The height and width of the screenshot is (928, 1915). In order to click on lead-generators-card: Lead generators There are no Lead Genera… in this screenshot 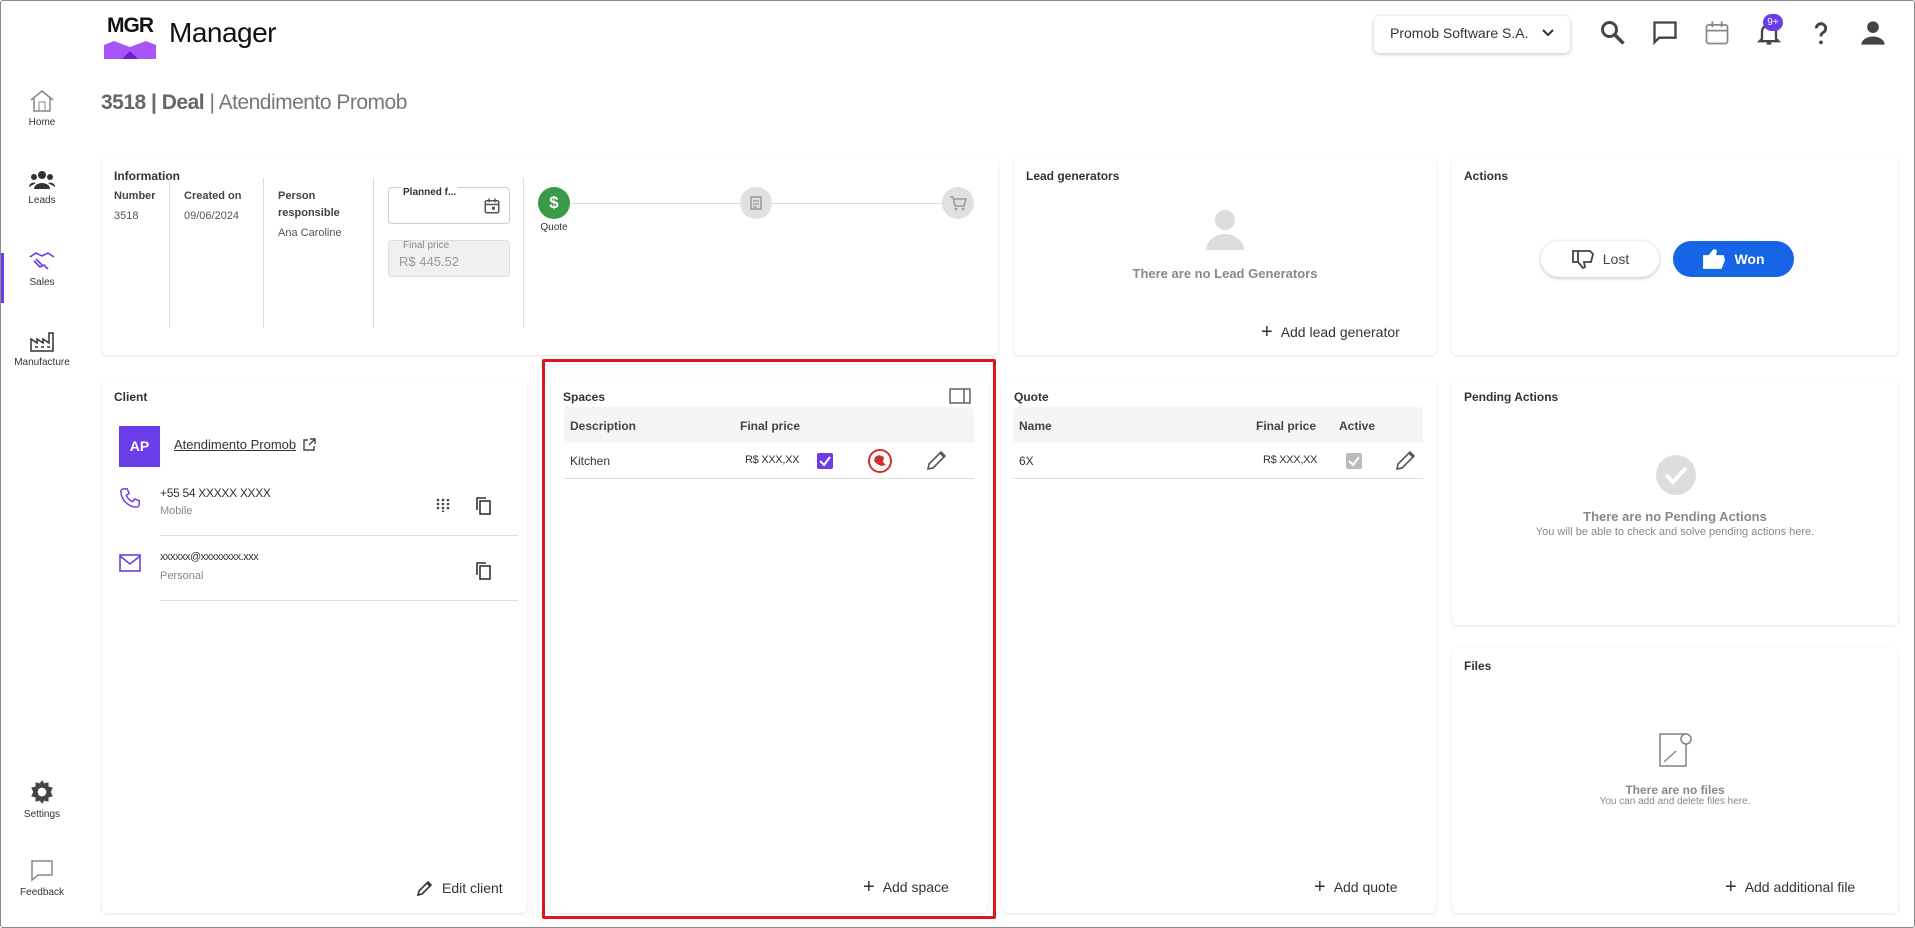, I will do `click(1225, 256)`.